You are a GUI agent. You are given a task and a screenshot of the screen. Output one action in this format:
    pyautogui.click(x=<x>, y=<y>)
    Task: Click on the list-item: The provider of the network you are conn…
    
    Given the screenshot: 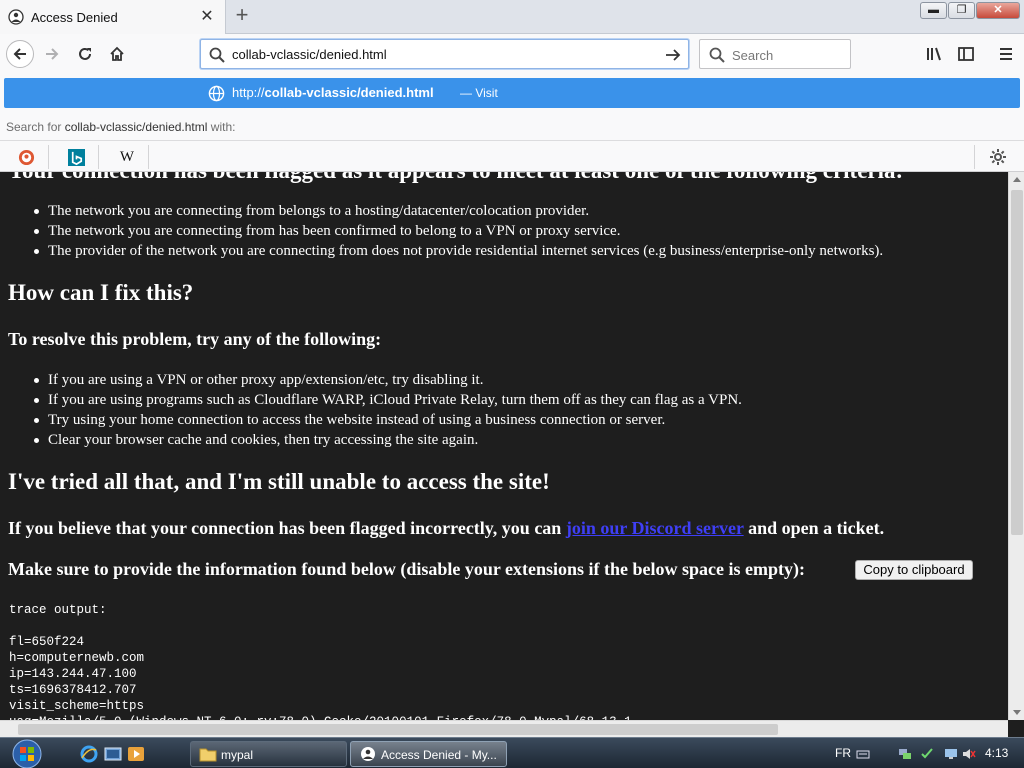 What is the action you would take?
    pyautogui.click(x=458, y=252)
    